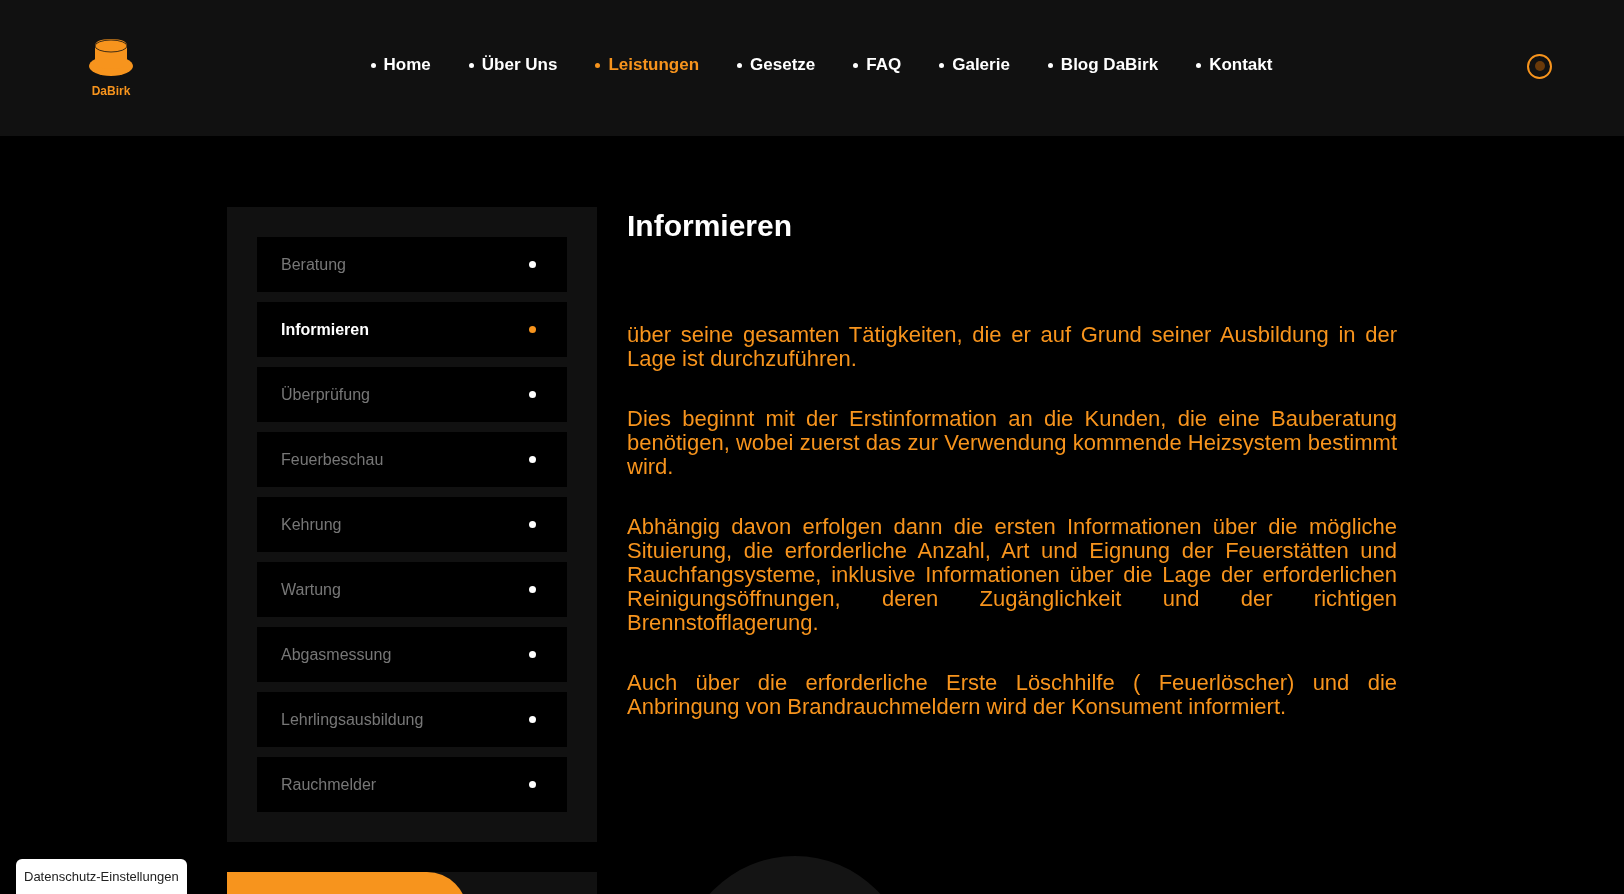 This screenshot has width=1624, height=894. Describe the element at coordinates (412, 654) in the screenshot. I see `sidebar-item: Abgasmessung` at that location.